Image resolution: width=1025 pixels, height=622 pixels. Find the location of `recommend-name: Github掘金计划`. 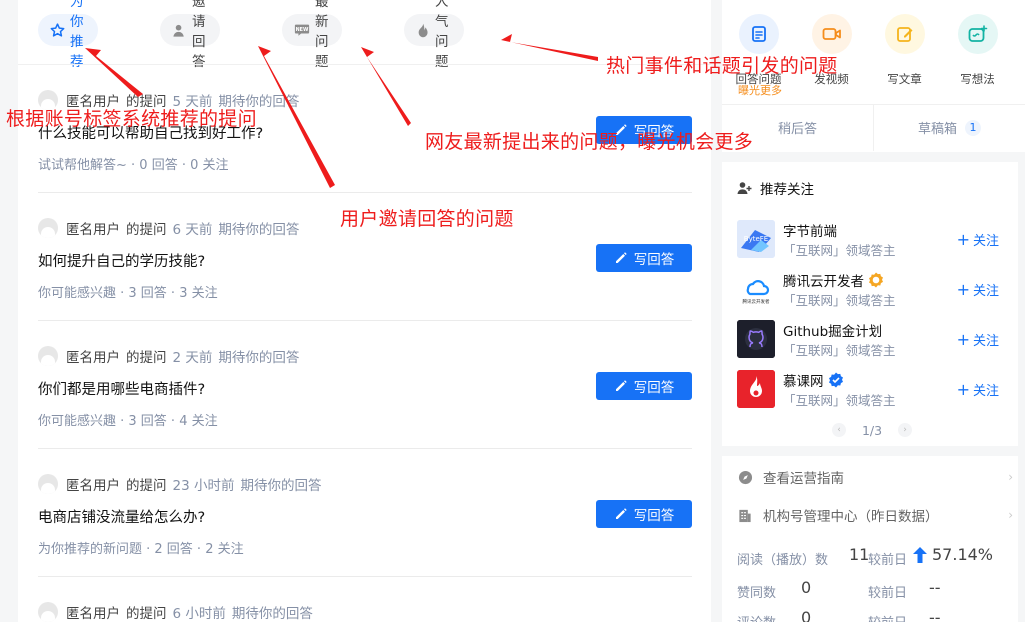

recommend-name: Github掘金计划 is located at coordinates (832, 330).